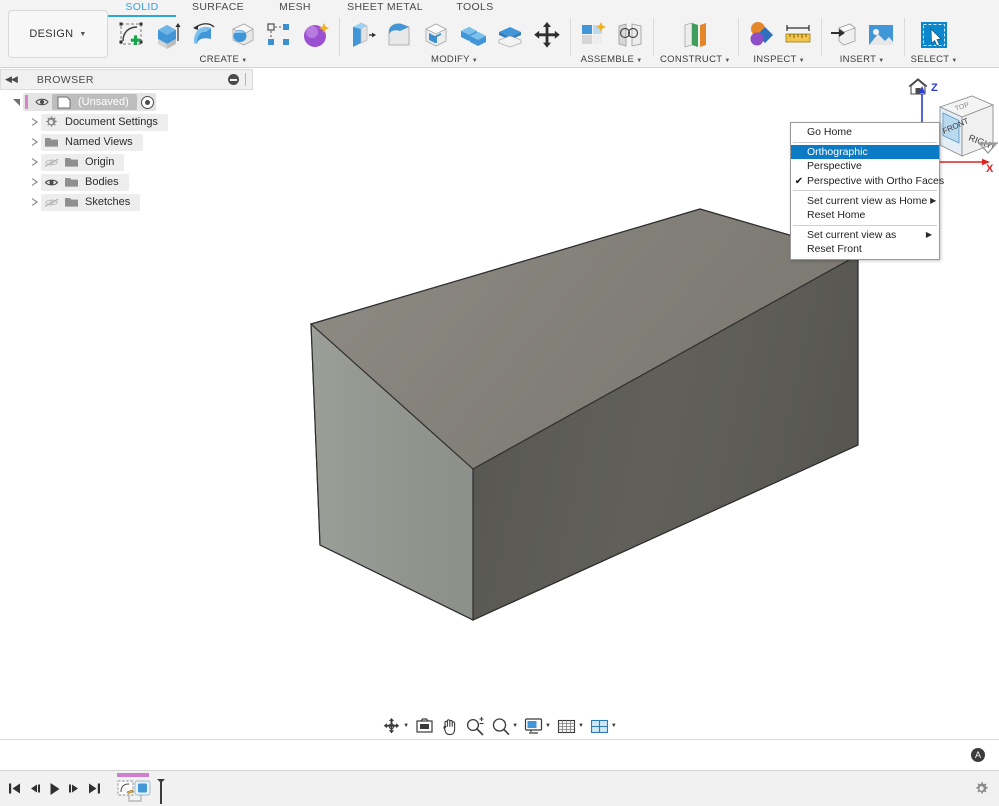  I want to click on tab-sheet-metal-label: SHEET METAL, so click(385, 7).